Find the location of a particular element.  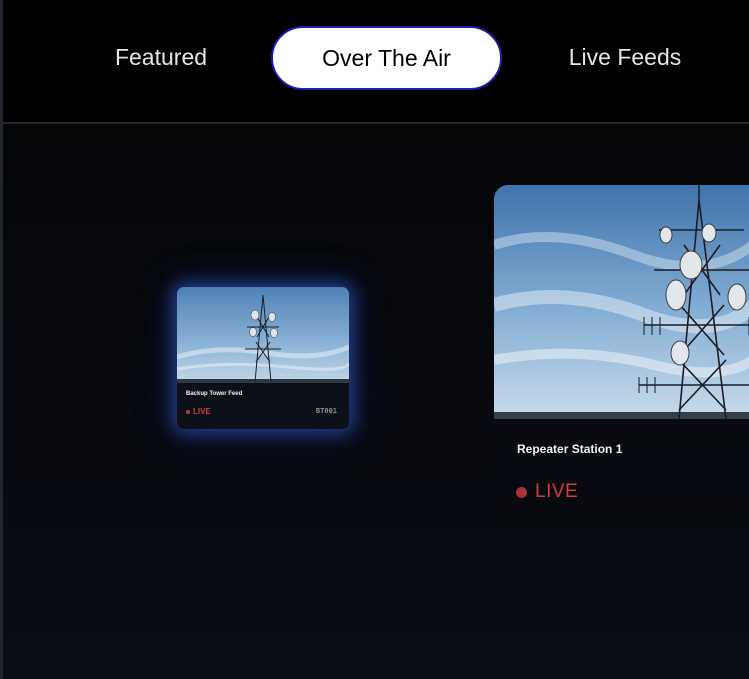

tab-live-feeds: Live Feeds is located at coordinates (625, 57).